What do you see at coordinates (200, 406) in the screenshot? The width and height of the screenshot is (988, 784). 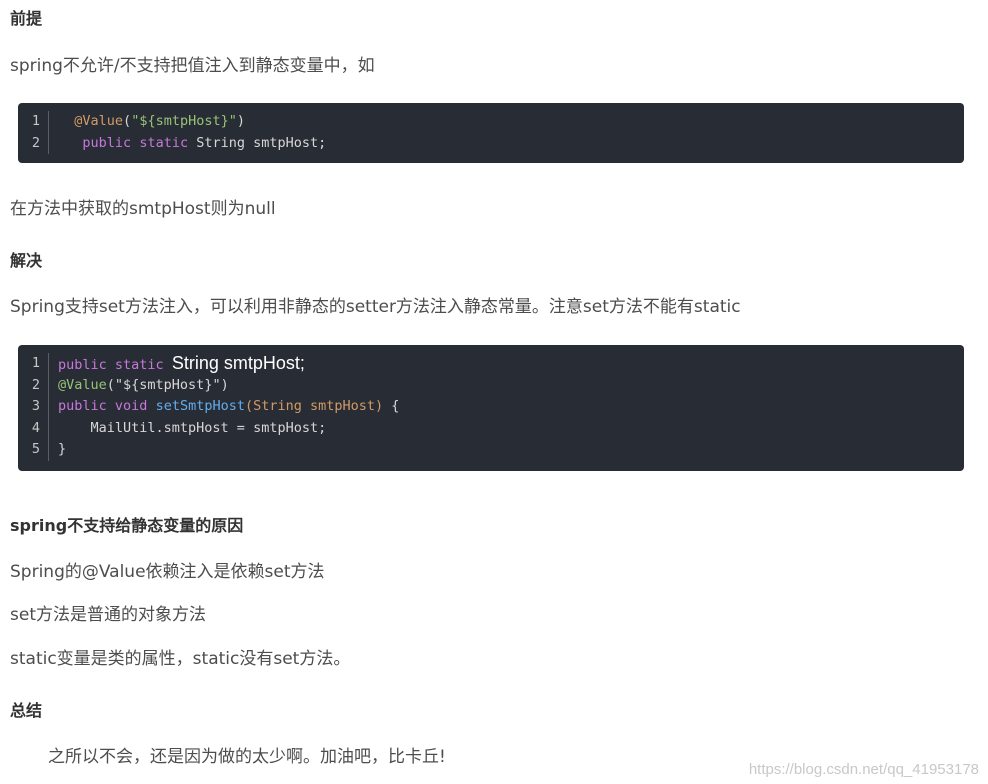 I see `code-token: setSmtpHost` at bounding box center [200, 406].